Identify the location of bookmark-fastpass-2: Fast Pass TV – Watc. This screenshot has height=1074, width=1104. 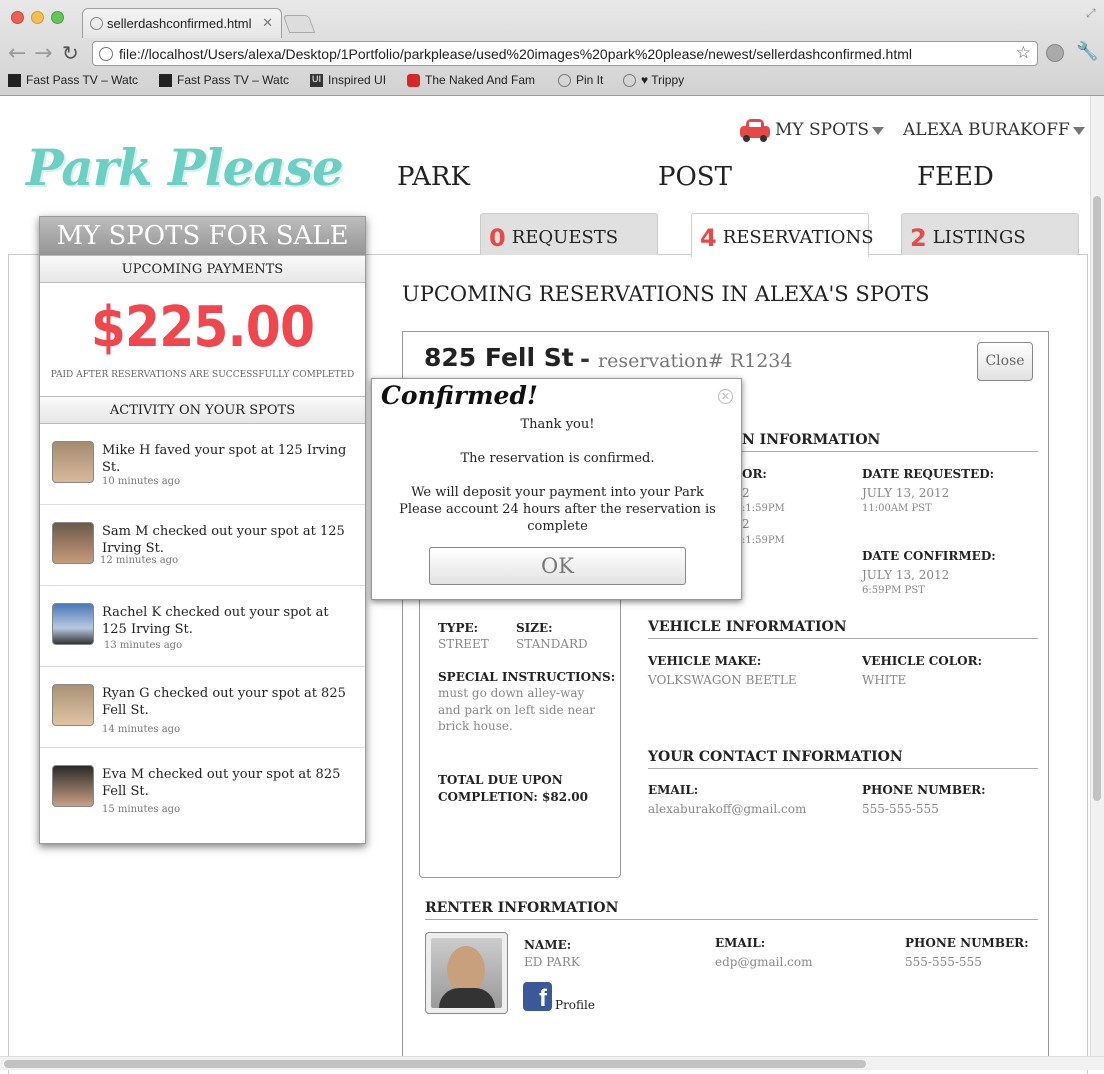
(224, 81).